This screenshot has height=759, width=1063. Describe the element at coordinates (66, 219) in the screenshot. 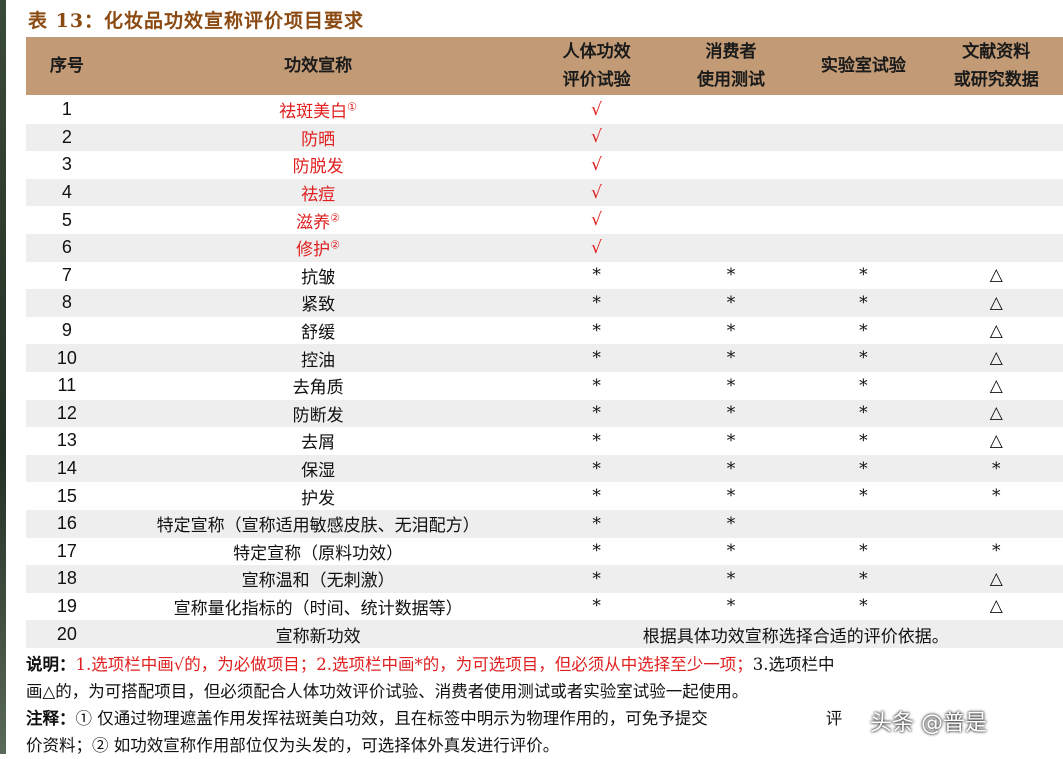

I see `row-number: 5` at that location.